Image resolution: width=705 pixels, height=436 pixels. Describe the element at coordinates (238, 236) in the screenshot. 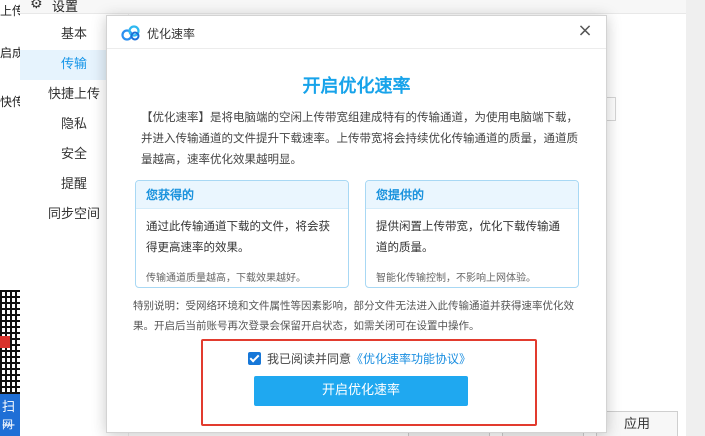

I see `card-body: 通过此传输通道下载的文件，将会获得更高速率的效果。` at that location.